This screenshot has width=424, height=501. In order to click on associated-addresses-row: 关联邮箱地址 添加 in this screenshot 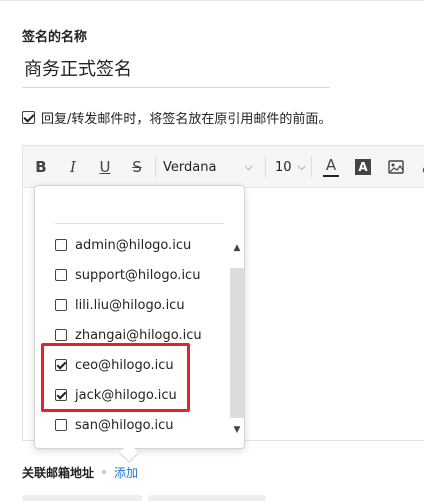, I will do `click(80, 472)`.